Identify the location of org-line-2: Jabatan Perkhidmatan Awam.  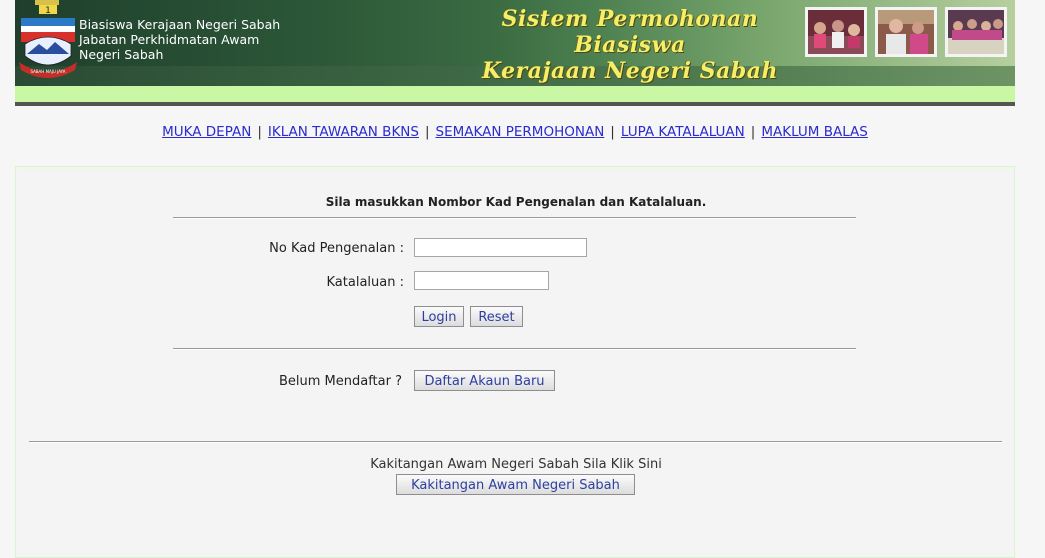
(169, 39).